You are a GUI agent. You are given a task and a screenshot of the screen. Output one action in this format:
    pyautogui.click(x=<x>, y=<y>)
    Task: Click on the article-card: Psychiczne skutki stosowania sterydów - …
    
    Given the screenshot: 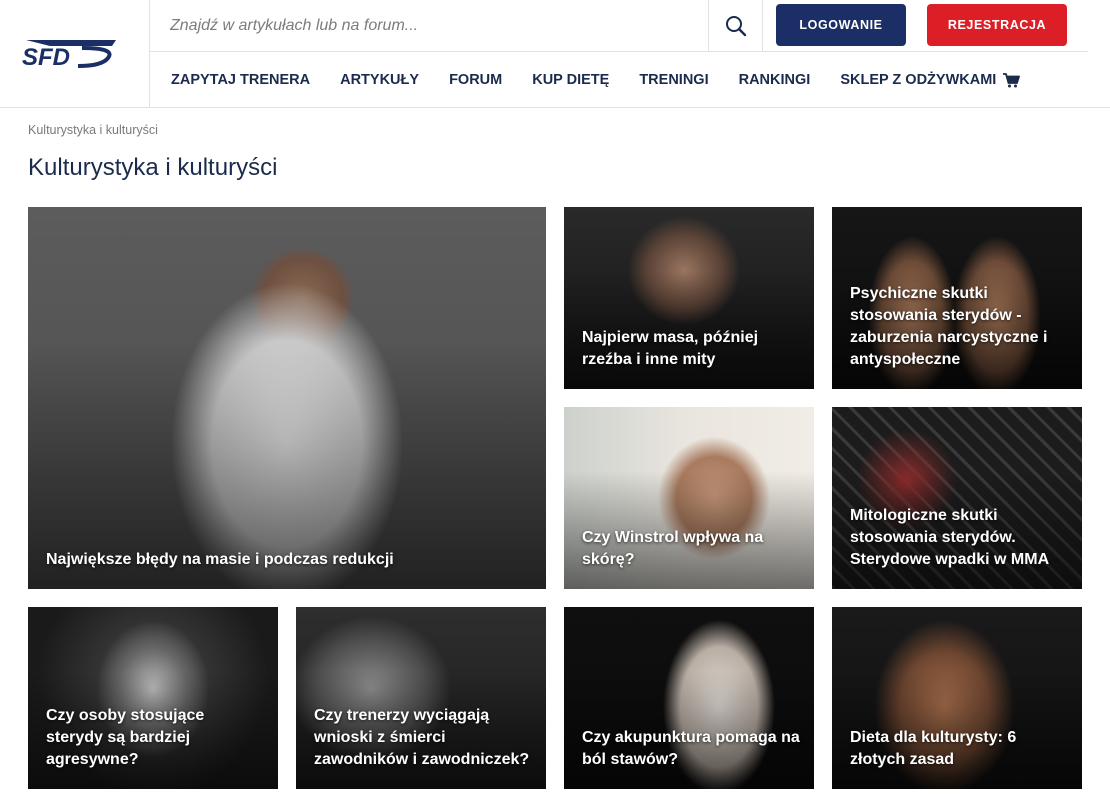 What is the action you would take?
    pyautogui.click(x=957, y=298)
    